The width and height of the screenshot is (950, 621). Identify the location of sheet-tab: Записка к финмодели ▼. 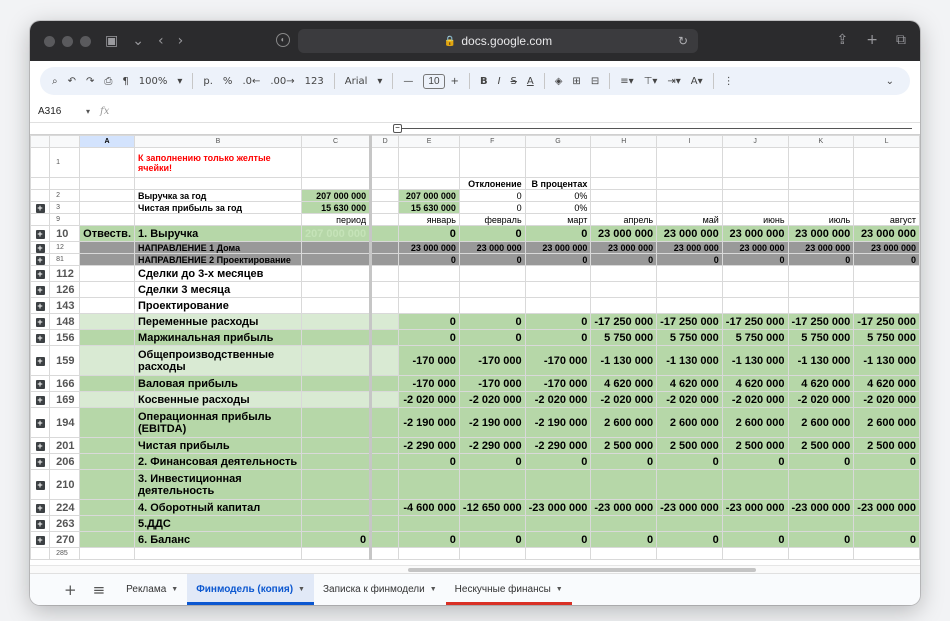
(380, 589).